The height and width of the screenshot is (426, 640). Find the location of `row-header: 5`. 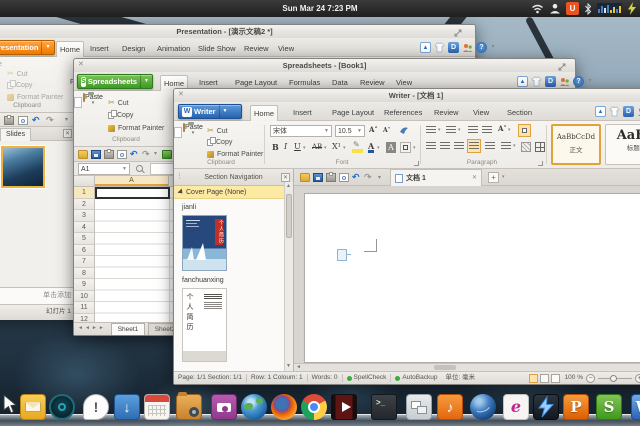

row-header: 5 is located at coordinates (84, 239).